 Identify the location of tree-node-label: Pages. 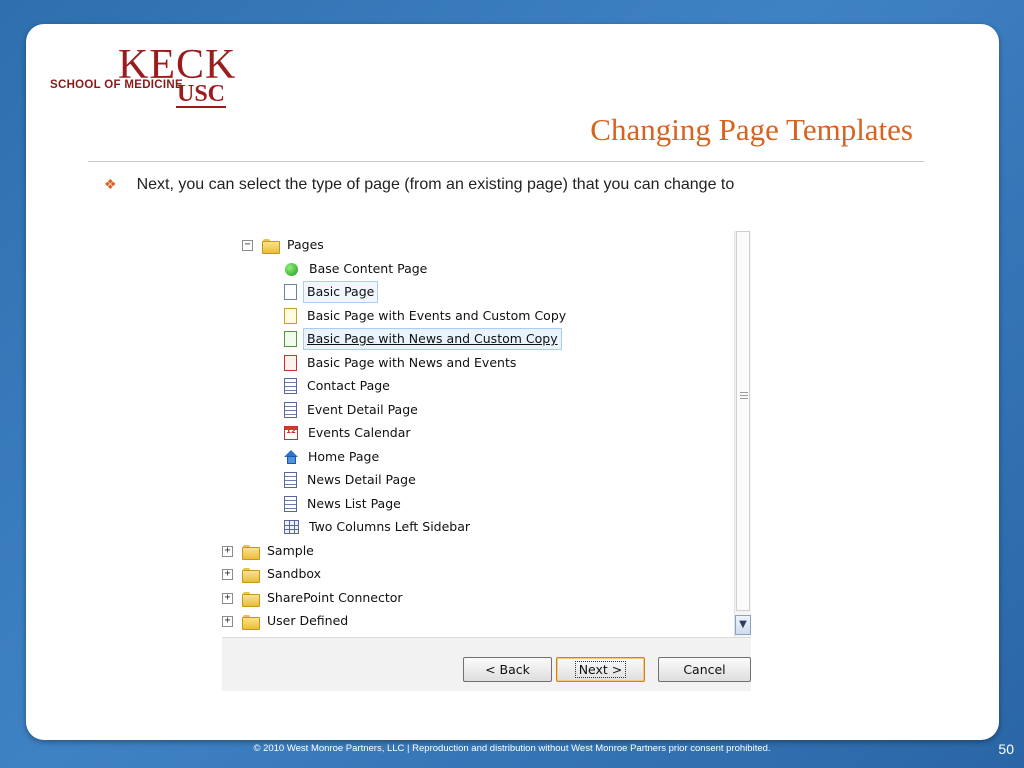
(305, 244).